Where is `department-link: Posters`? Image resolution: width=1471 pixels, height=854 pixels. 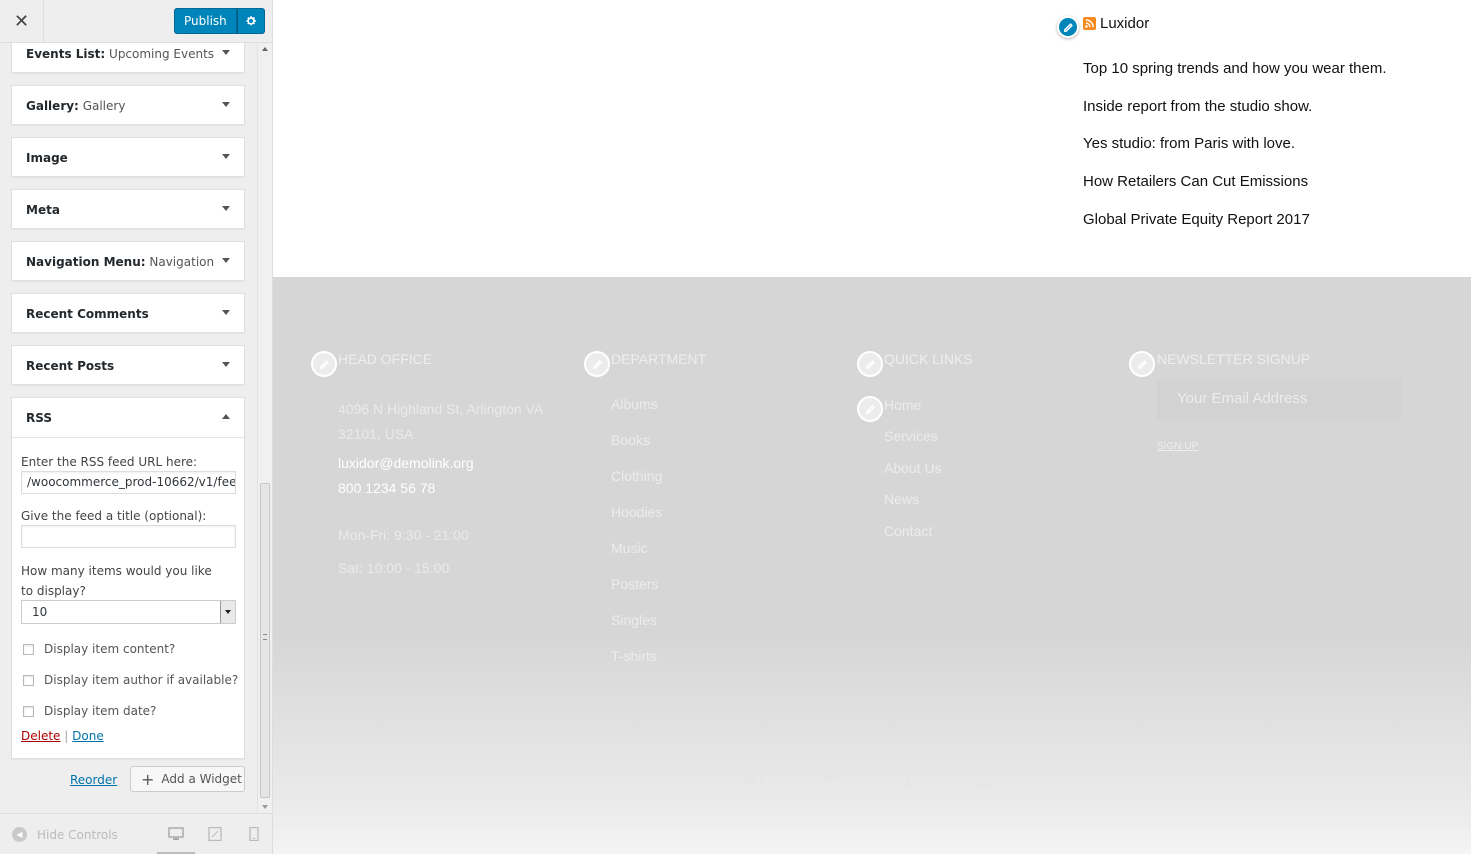 department-link: Posters is located at coordinates (634, 584).